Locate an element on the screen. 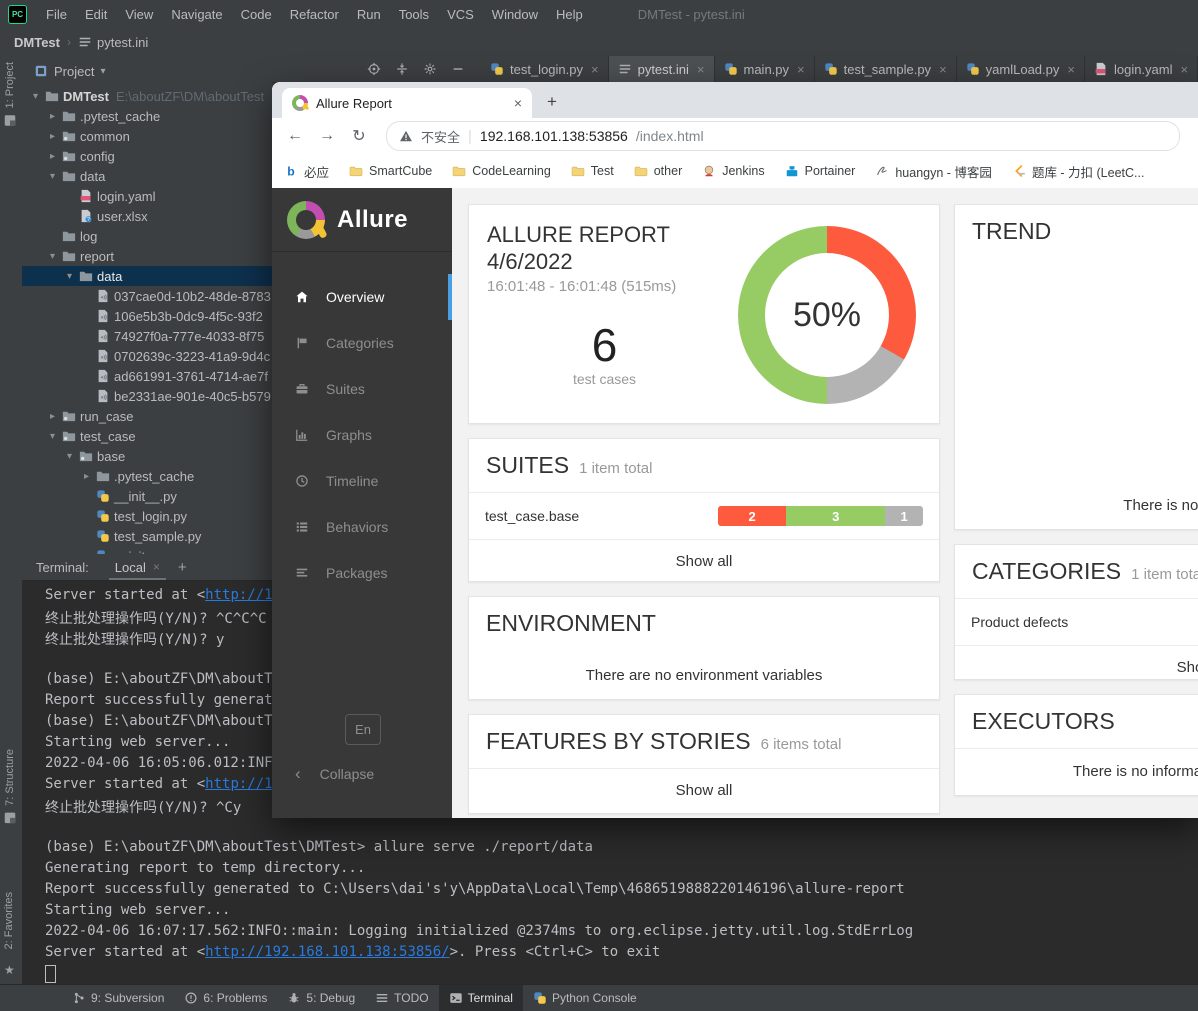  bookmark-huangyn: huangyn - 博客园 is located at coordinates (933, 171).